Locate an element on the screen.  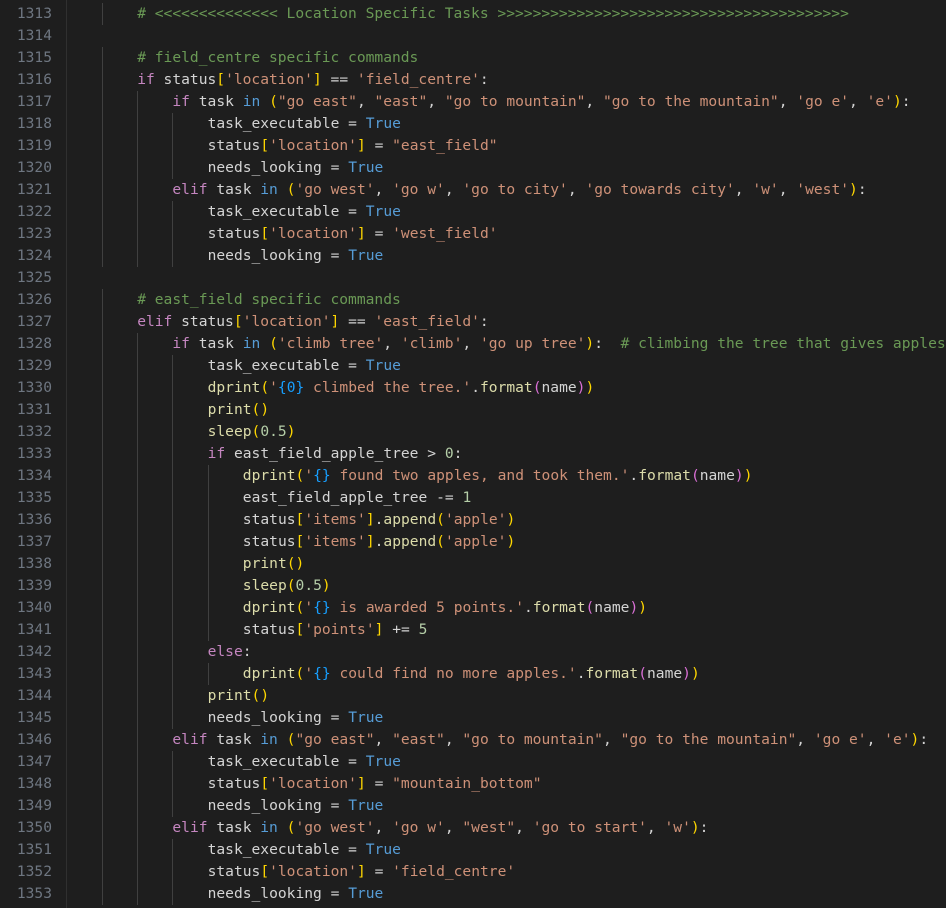
line-number: 1321 is located at coordinates (34, 189).